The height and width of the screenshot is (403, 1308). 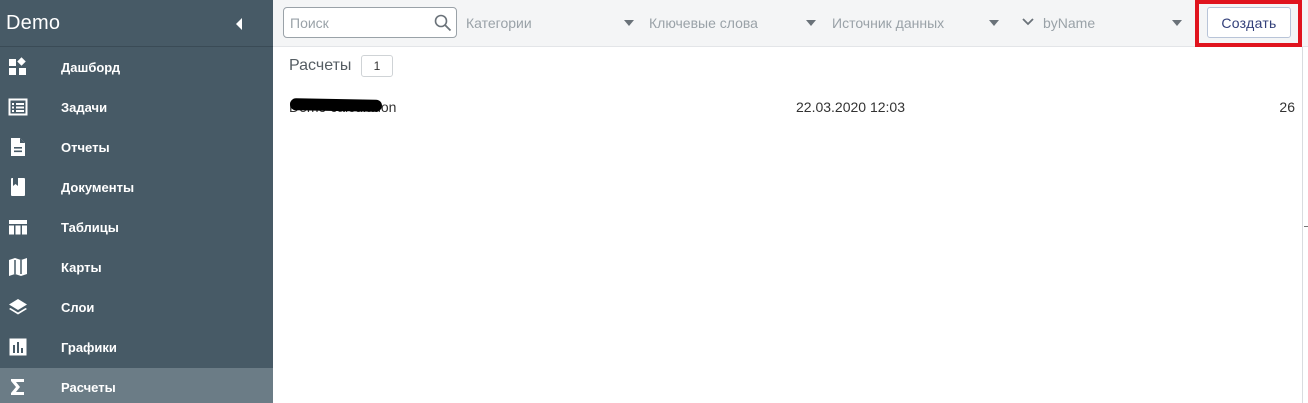 I want to click on search-input, so click(x=356, y=22).